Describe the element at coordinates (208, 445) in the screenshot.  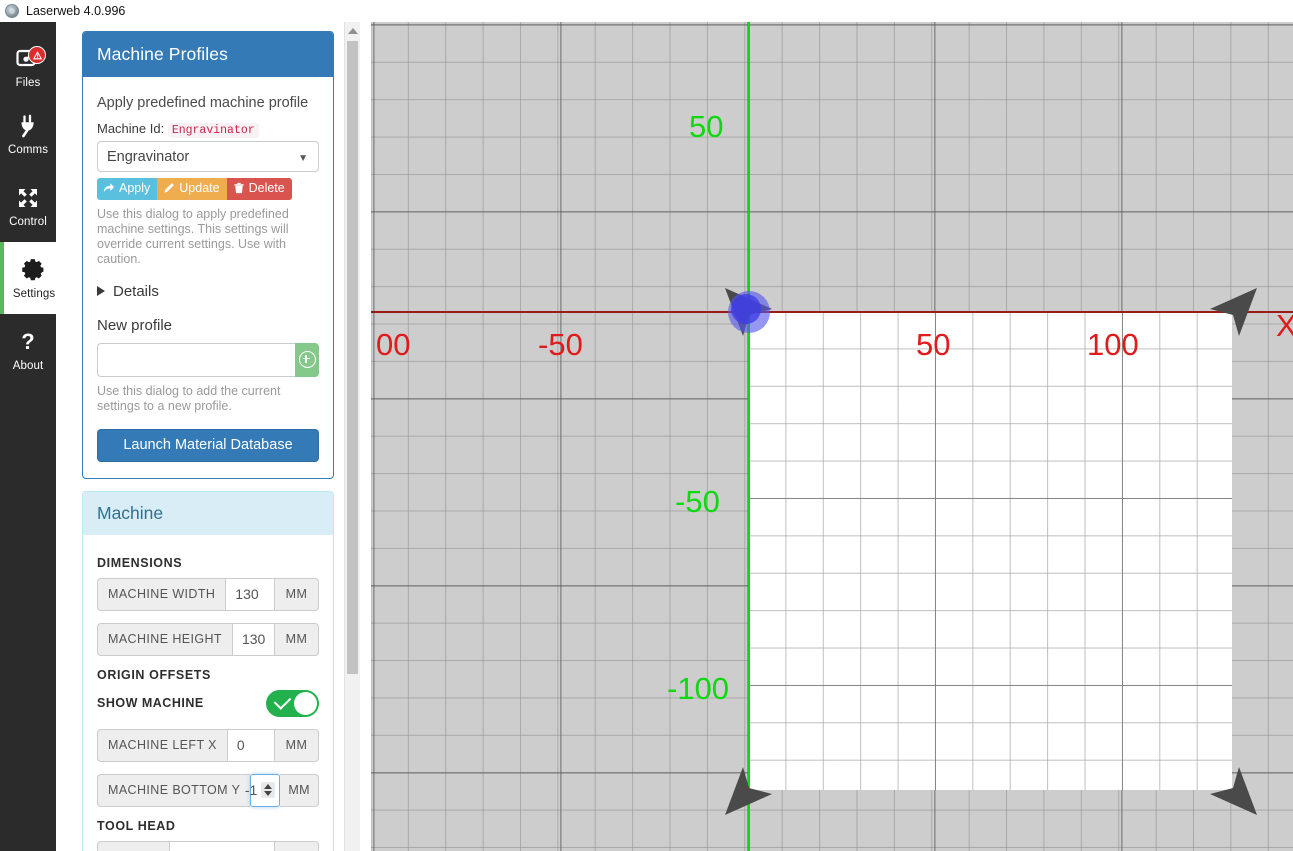
I see `launch-material-database-button: Launch Material Database` at that location.